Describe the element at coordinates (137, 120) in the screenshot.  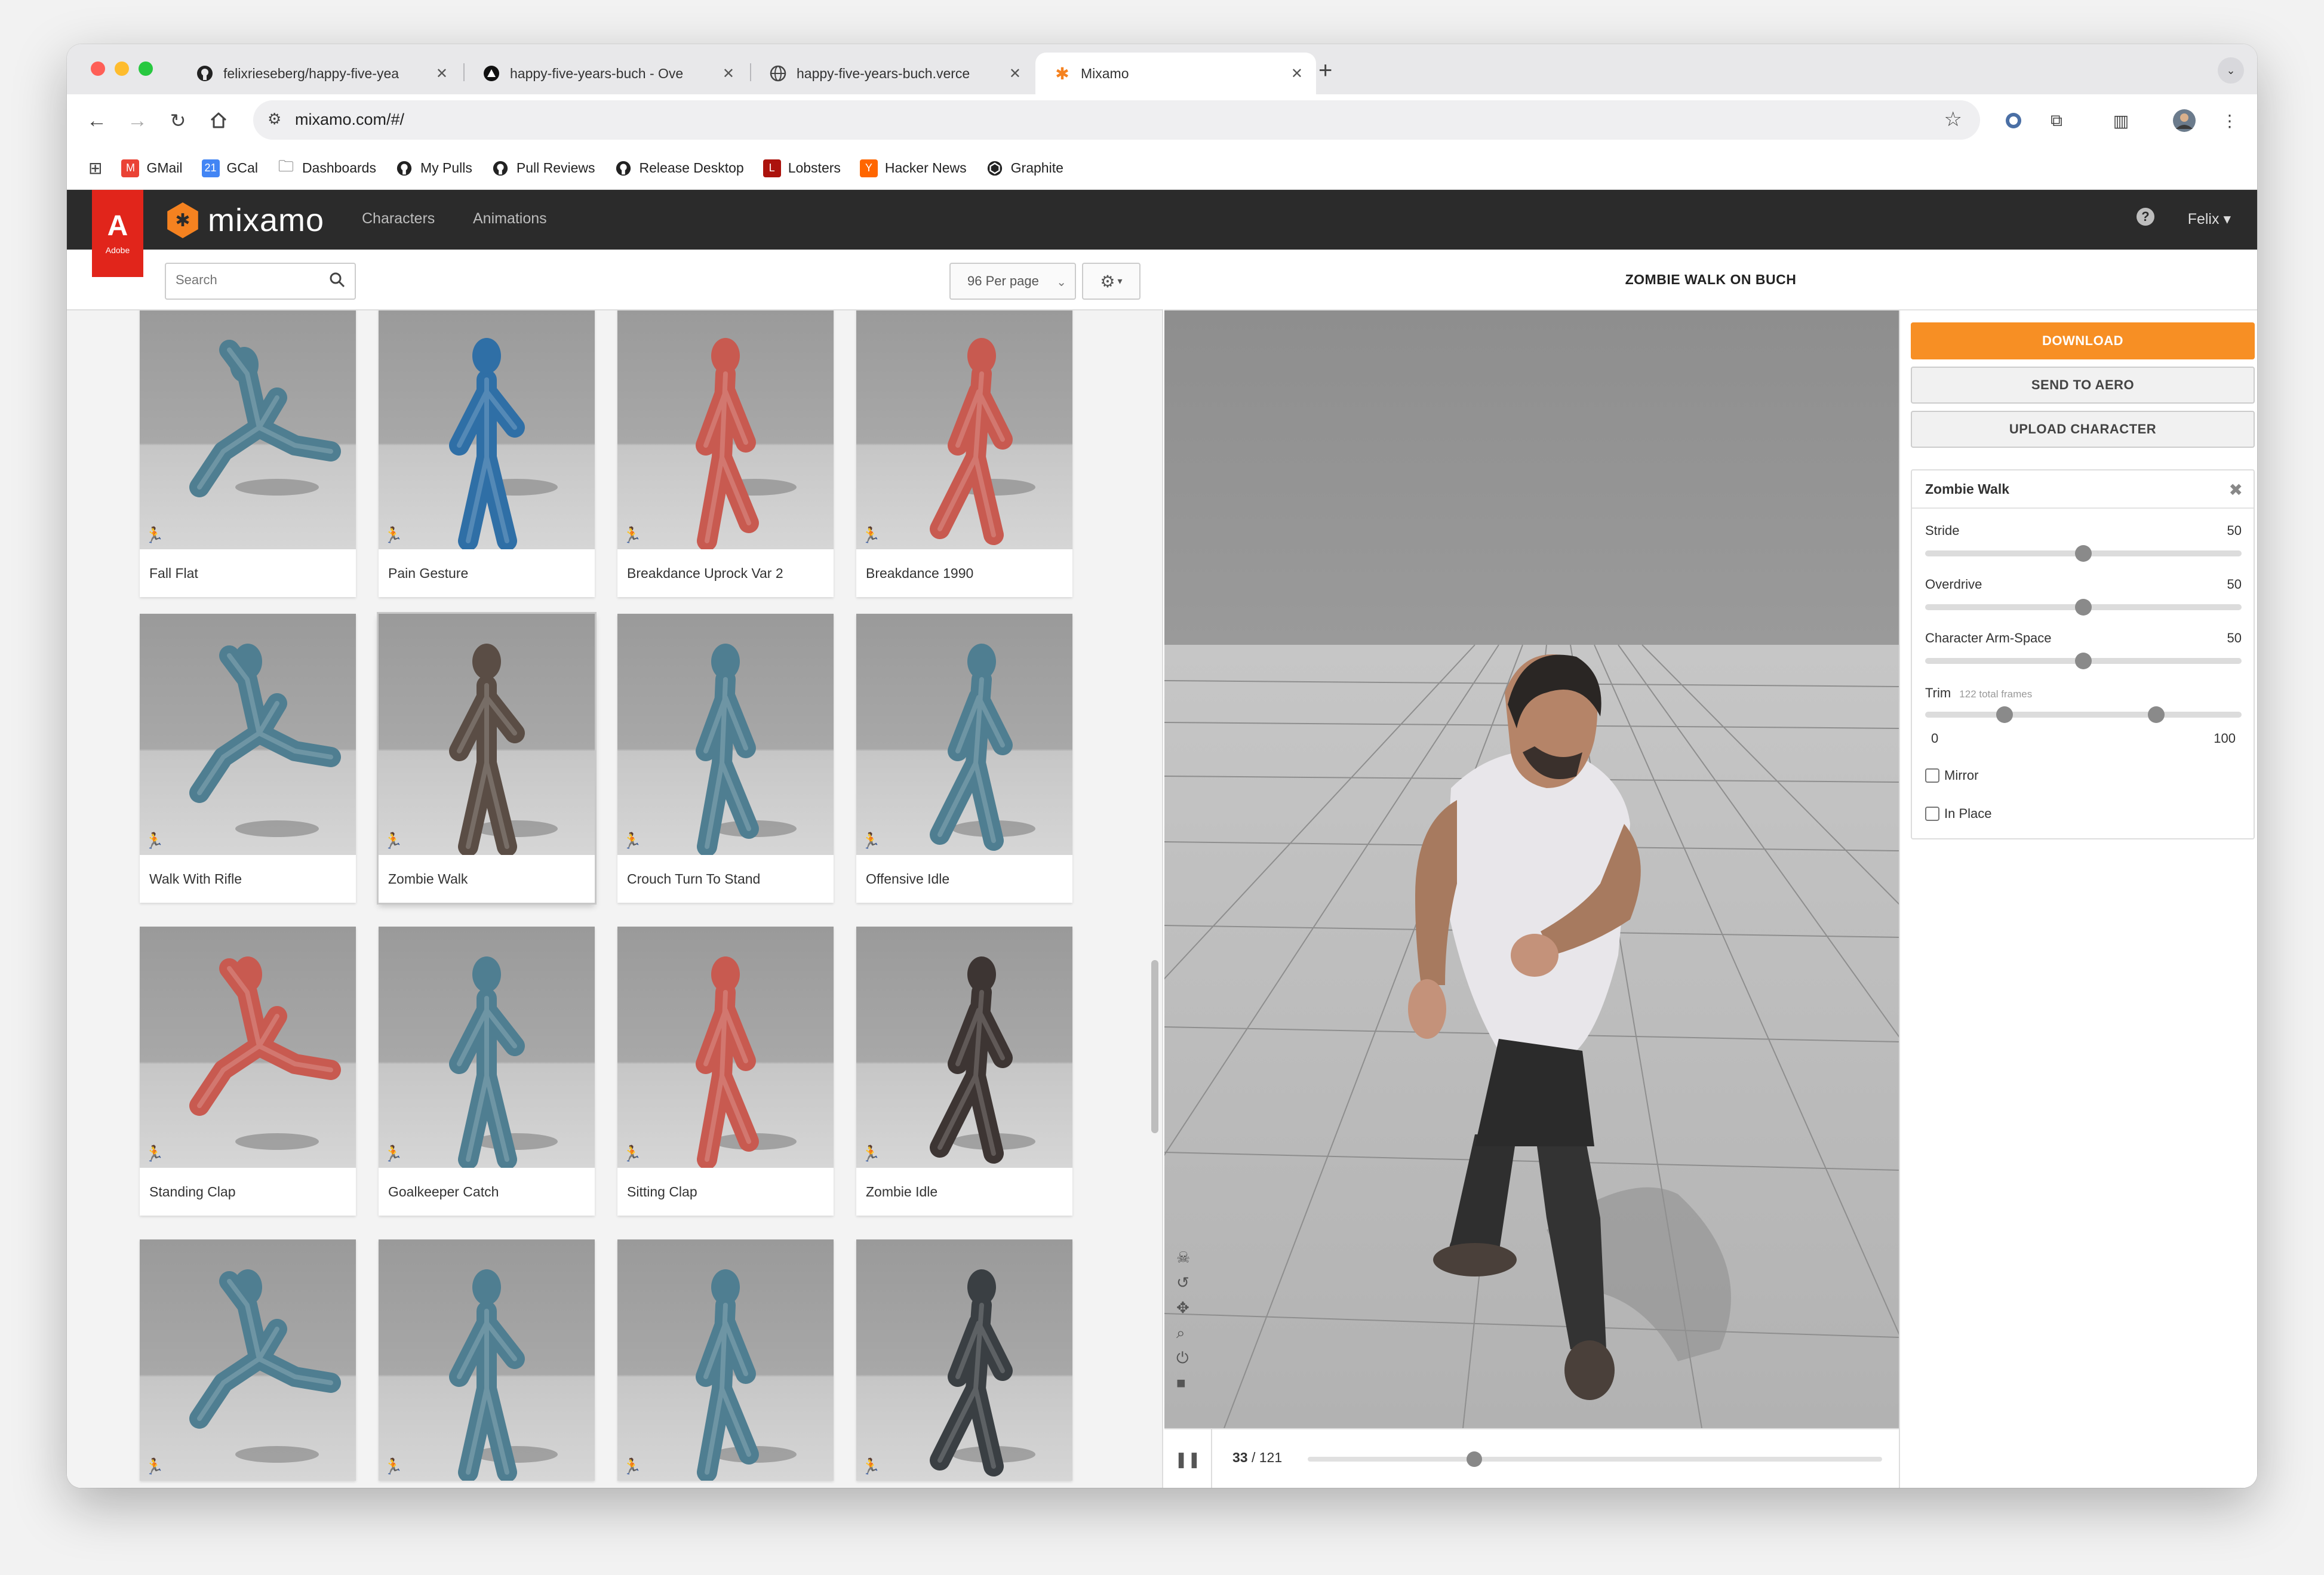
I see `forward-button: →` at that location.